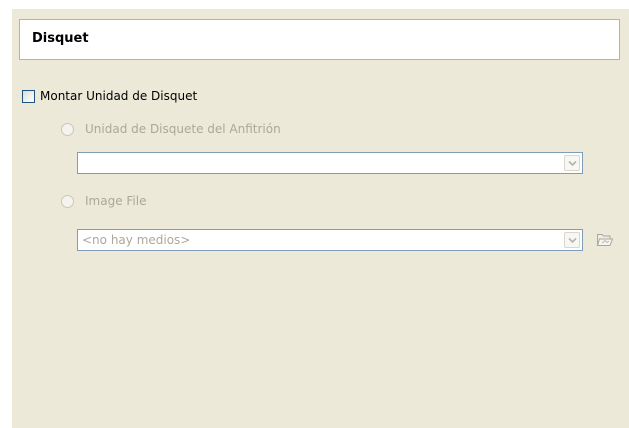 The width and height of the screenshot is (629, 428). What do you see at coordinates (28, 96) in the screenshot?
I see `mount-floppy-checkbox` at bounding box center [28, 96].